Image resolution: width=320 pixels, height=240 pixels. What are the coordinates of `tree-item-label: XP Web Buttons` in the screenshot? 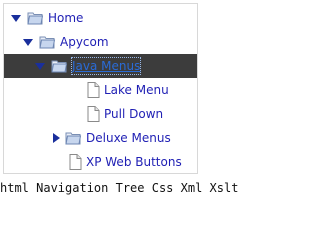 It's located at (134, 162).